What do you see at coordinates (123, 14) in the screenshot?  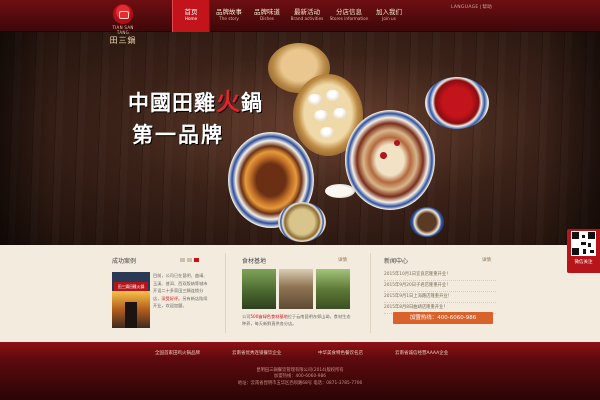 I see `logo-emblem-icon` at bounding box center [123, 14].